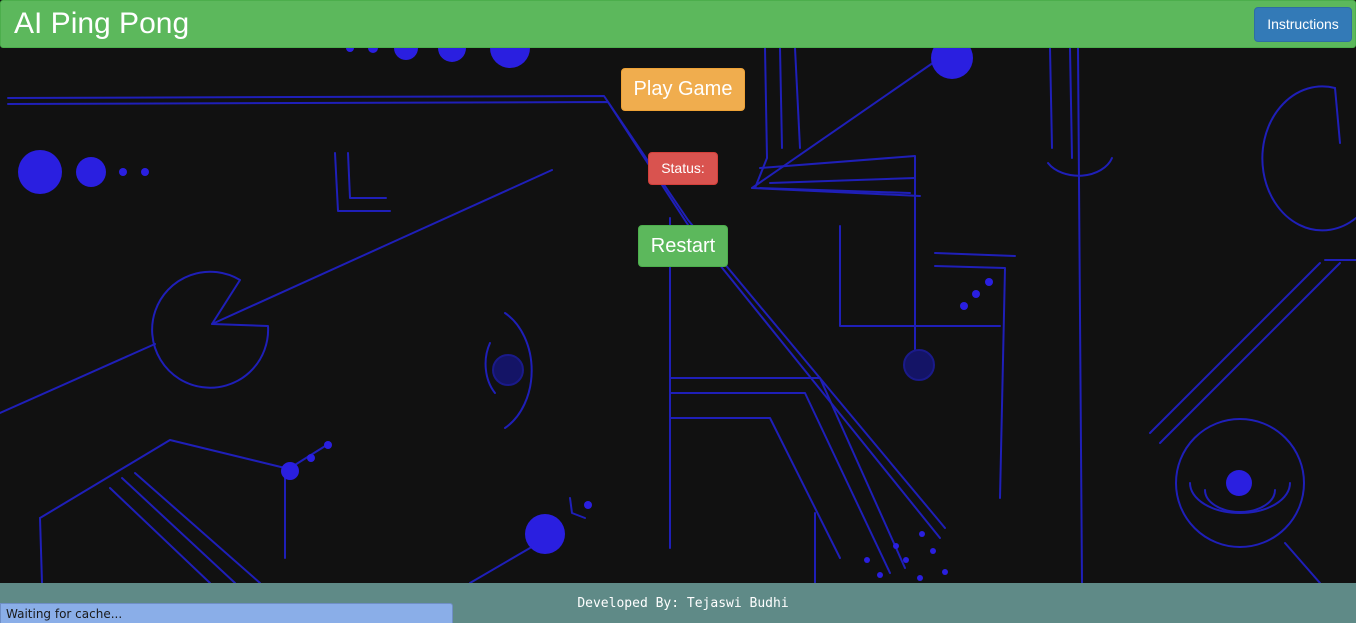 This screenshot has width=1356, height=623. I want to click on app-title: AI Ping Pong, so click(101, 24).